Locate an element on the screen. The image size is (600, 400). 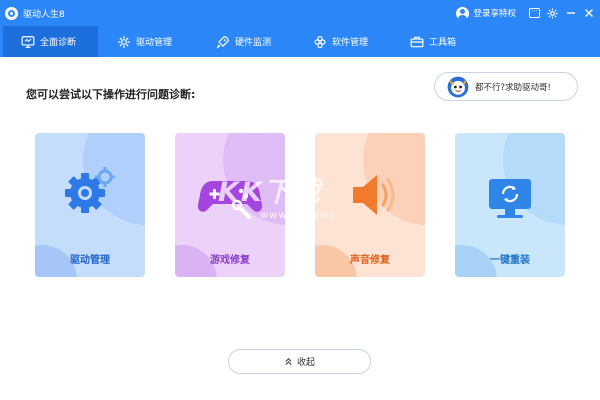
tab-full-diagnosis: 全面诊断 is located at coordinates (50, 41).